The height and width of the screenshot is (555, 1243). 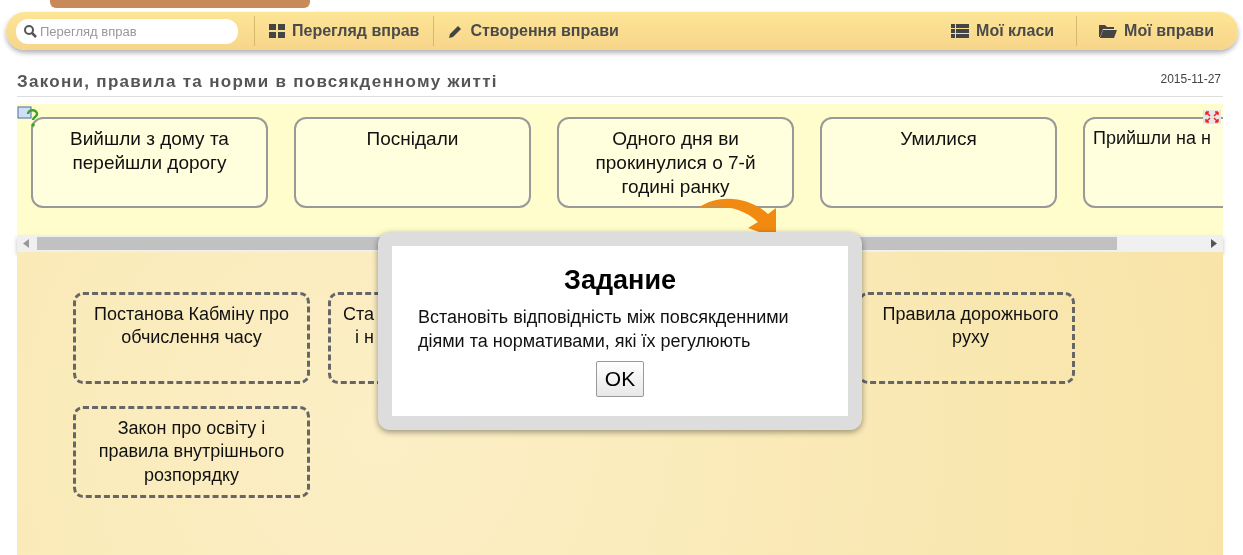 I want to click on action-card: Поснідали, so click(x=412, y=162).